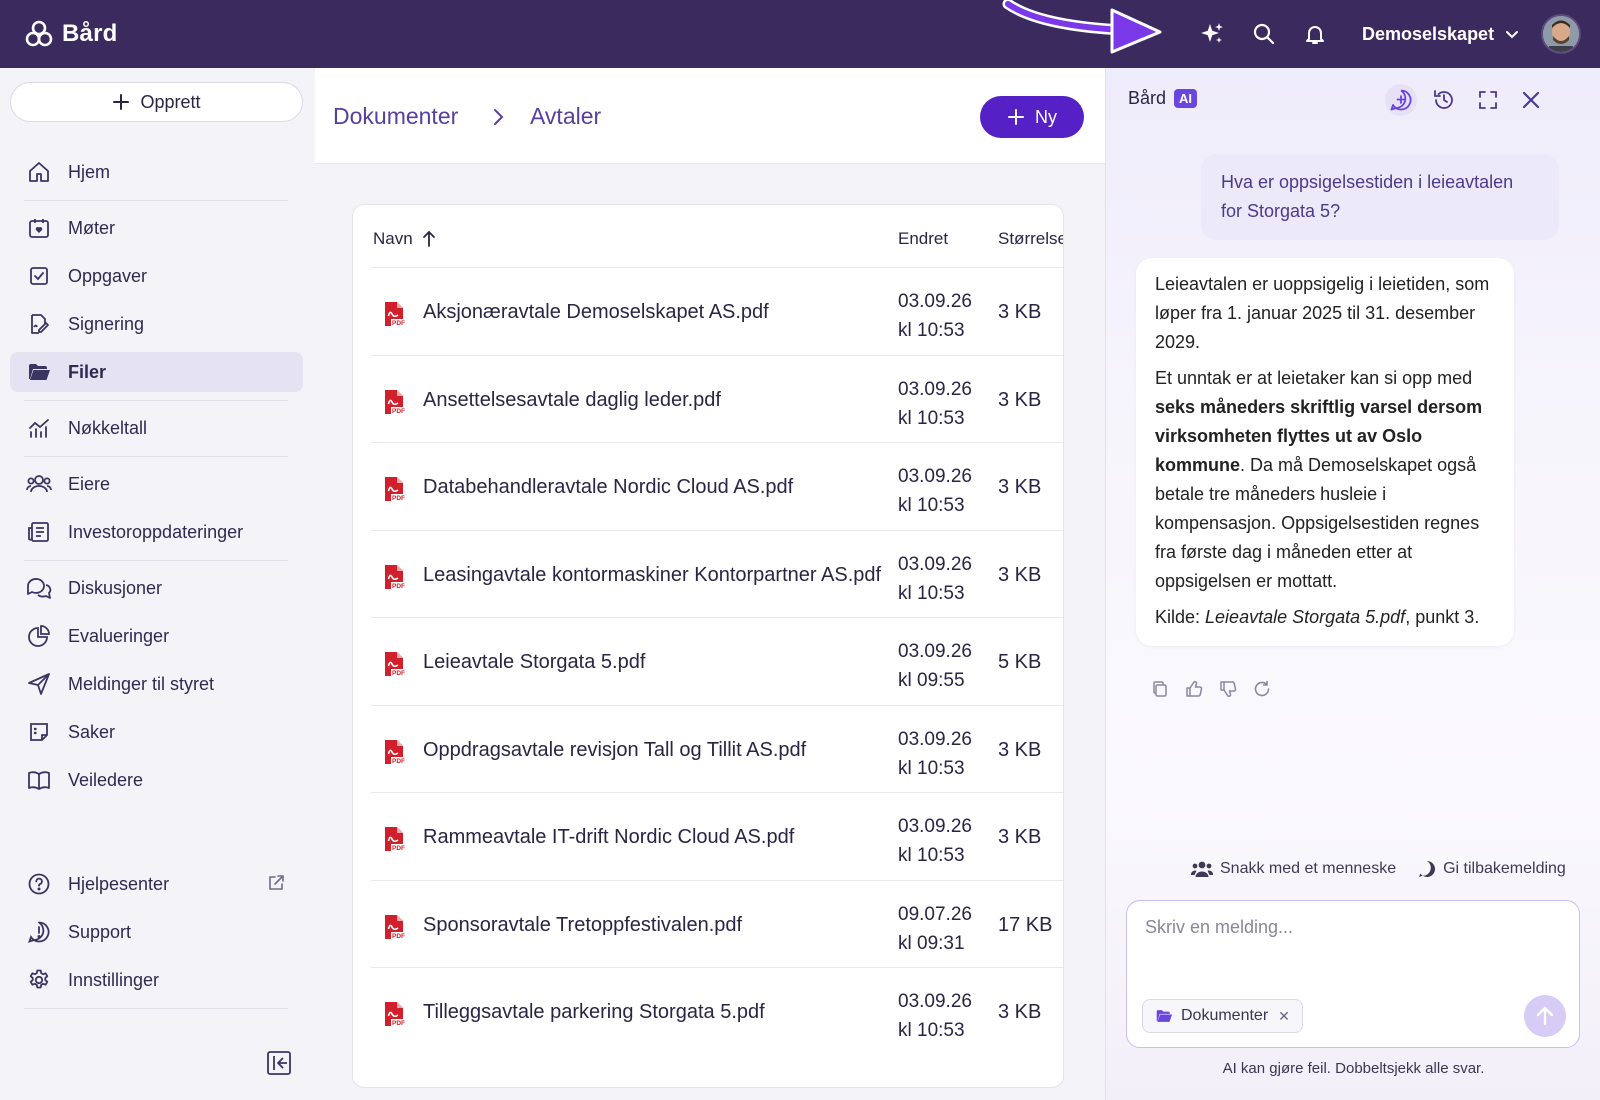 The image size is (1600, 1100). Describe the element at coordinates (572, 400) in the screenshot. I see `file-name: Ansettelsesavtale daglig leder.pdf` at that location.